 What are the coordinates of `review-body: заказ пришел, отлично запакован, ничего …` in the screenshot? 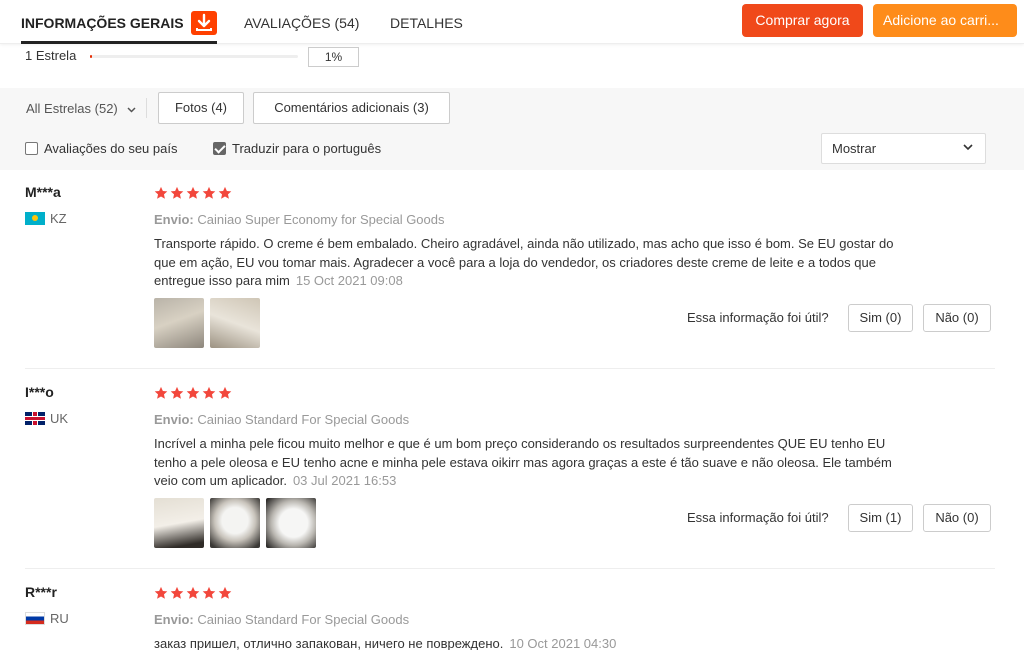 It's located at (329, 643).